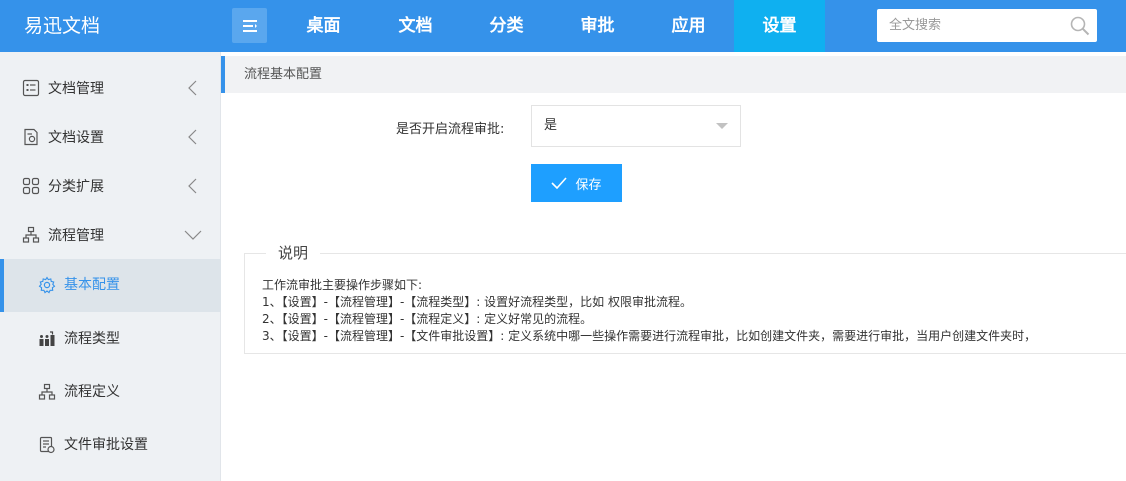  I want to click on nav-categories: 分类, so click(506, 26).